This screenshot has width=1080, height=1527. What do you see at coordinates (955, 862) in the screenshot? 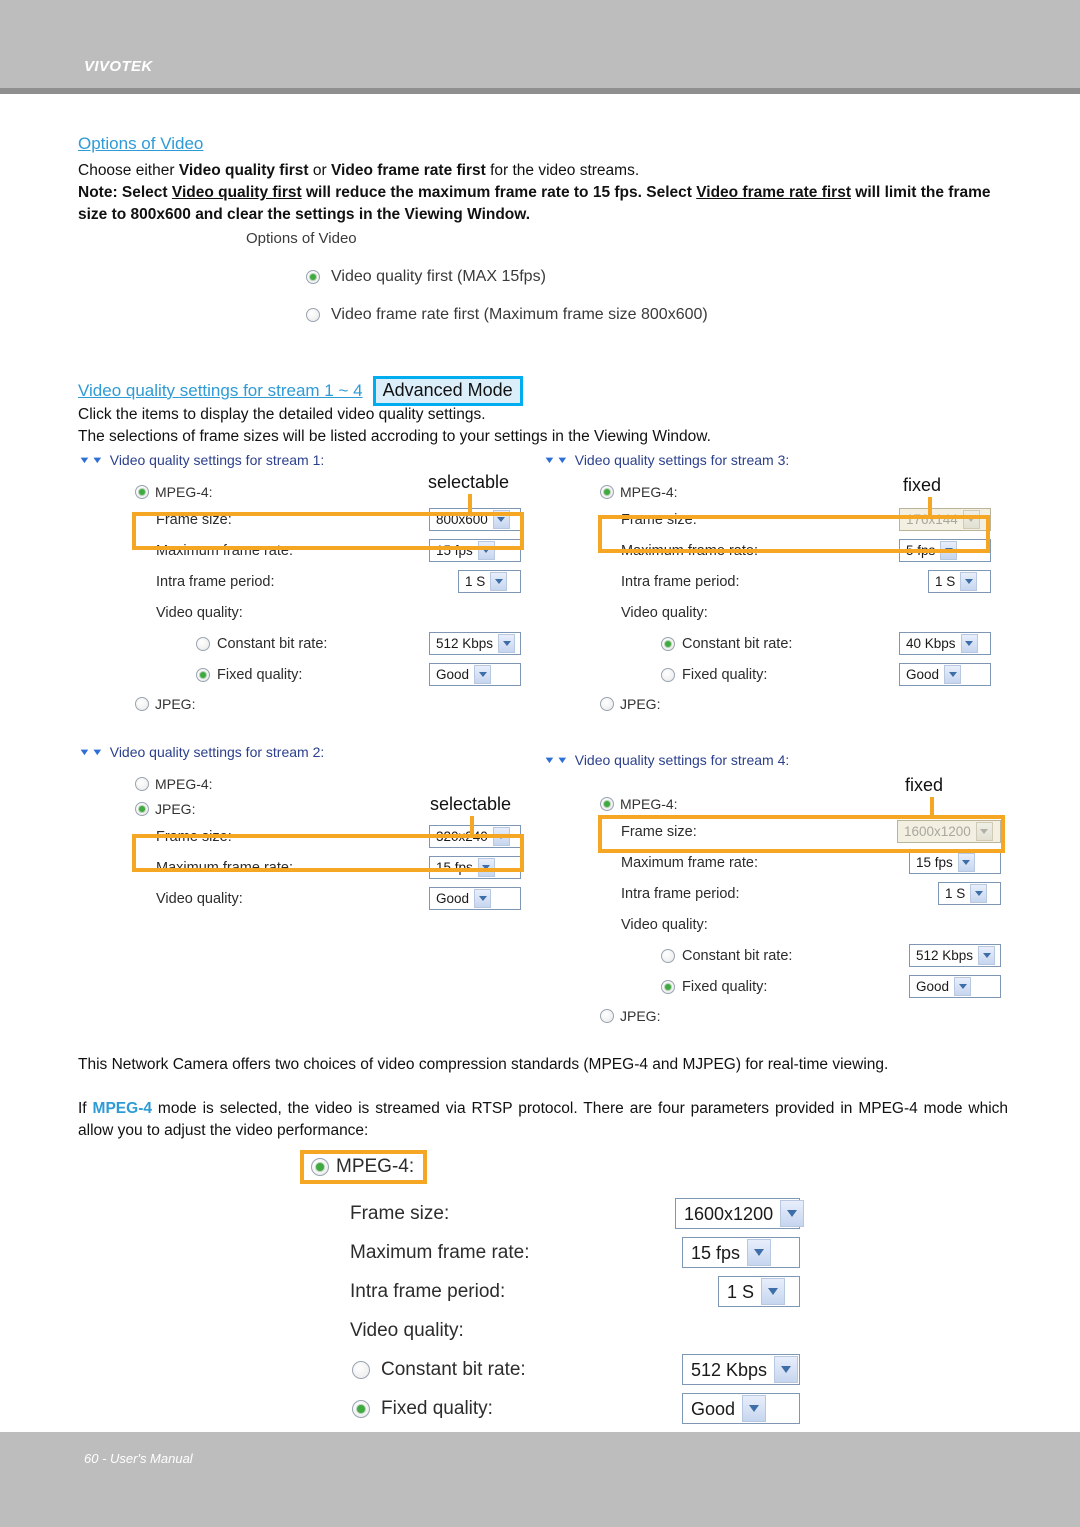
I see `stream-4-max-frame-rate-select: 15 fps` at bounding box center [955, 862].